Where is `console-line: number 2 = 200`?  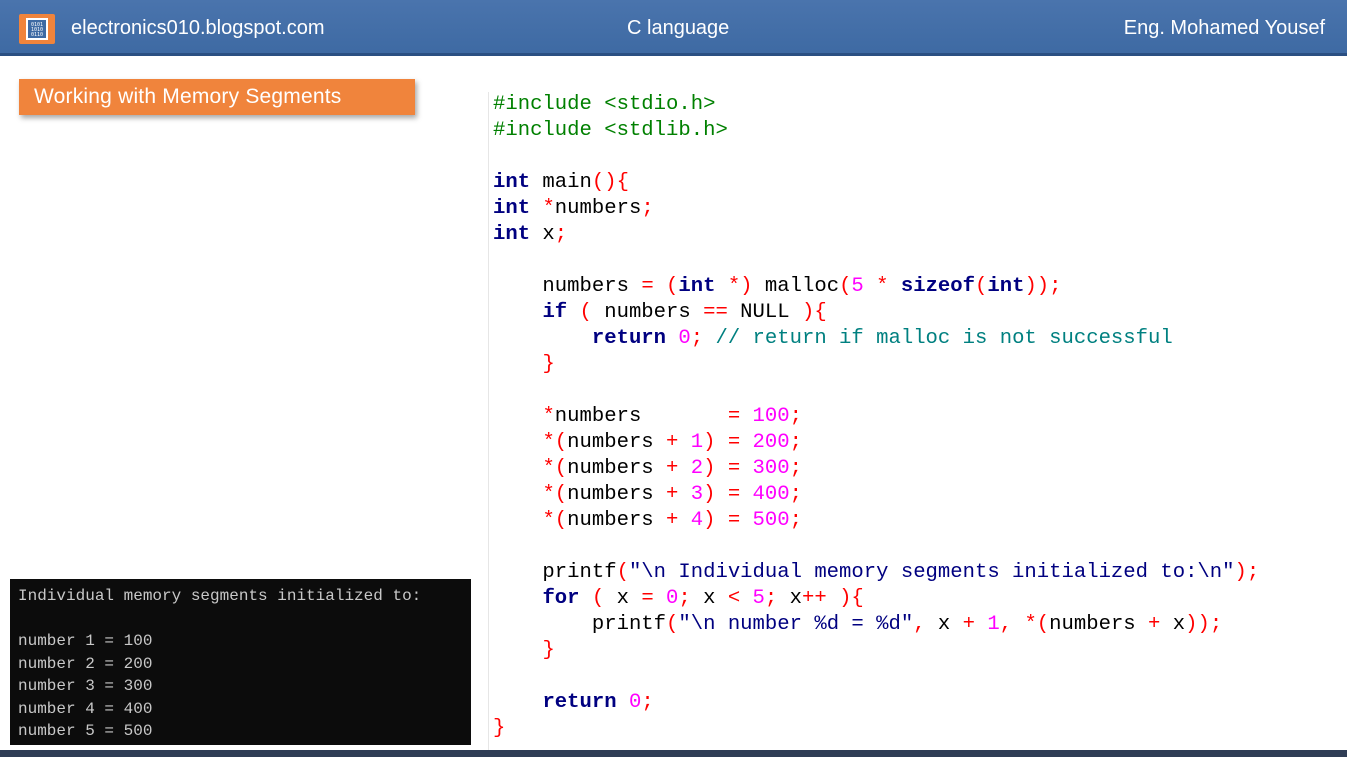
console-line: number 2 = 200 is located at coordinates (85, 663).